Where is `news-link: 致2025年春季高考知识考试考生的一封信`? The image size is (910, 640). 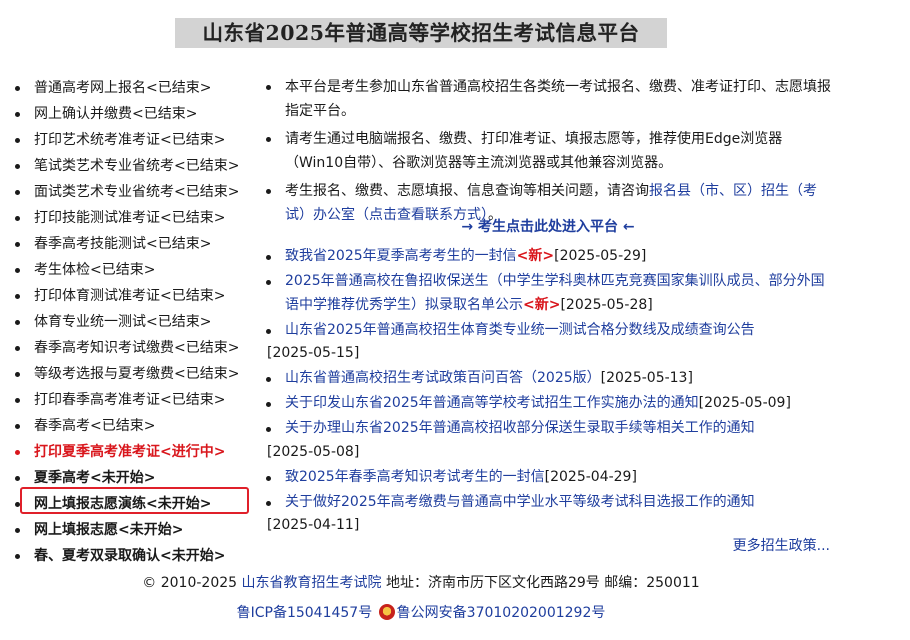 news-link: 致2025年春季高考知识考试考生的一封信 is located at coordinates (415, 477).